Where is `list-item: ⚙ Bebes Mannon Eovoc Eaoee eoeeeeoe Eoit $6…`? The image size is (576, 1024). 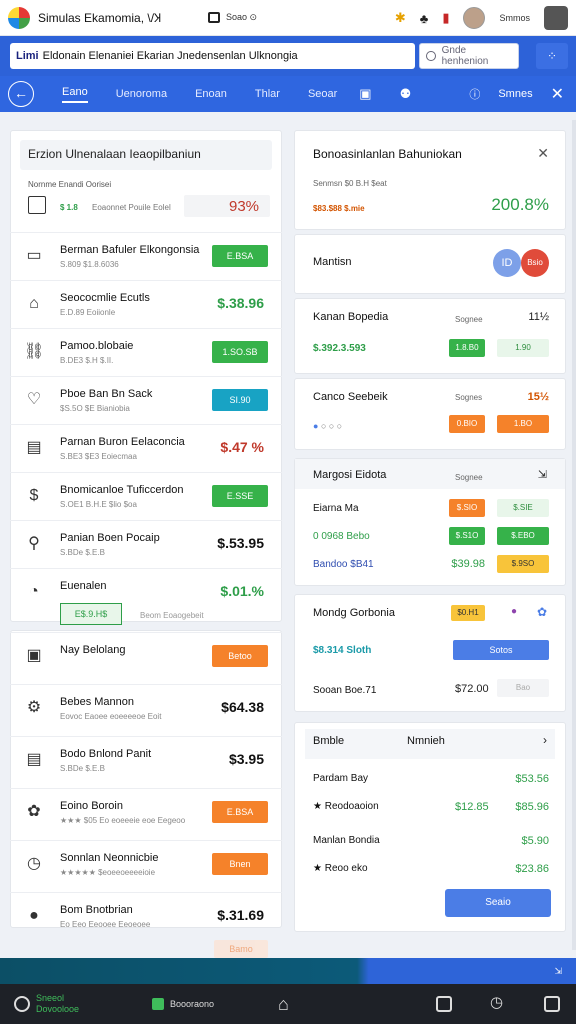
list-item: ⚙ Bebes Mannon Eovoc Eaoee eoeeeeoe Eoit $6… is located at coordinates (146, 707).